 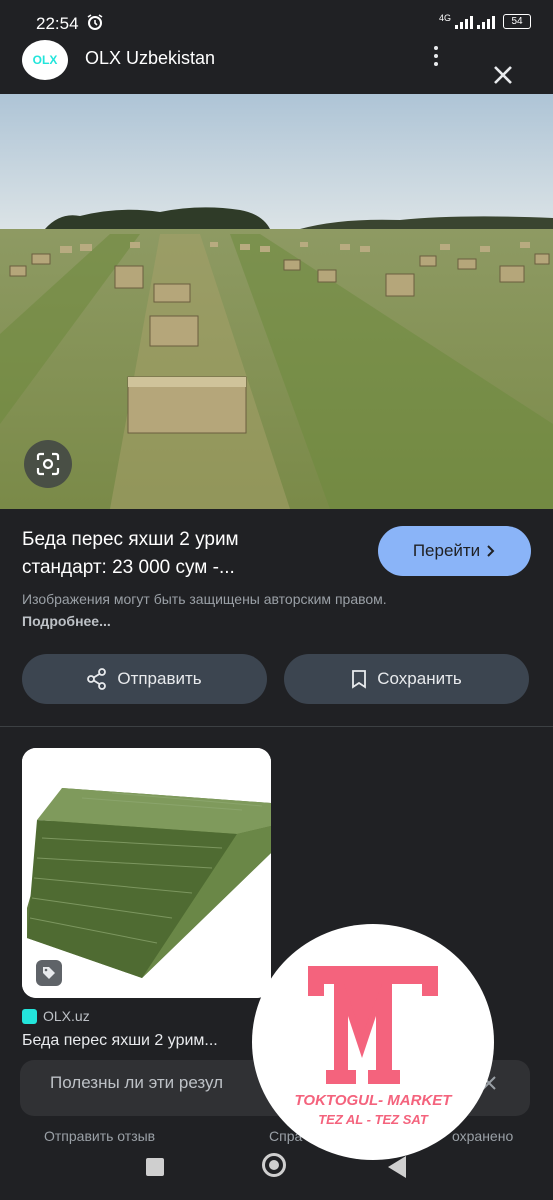 I want to click on status-bar: 22:54 4G 54, so click(x=276, y=20).